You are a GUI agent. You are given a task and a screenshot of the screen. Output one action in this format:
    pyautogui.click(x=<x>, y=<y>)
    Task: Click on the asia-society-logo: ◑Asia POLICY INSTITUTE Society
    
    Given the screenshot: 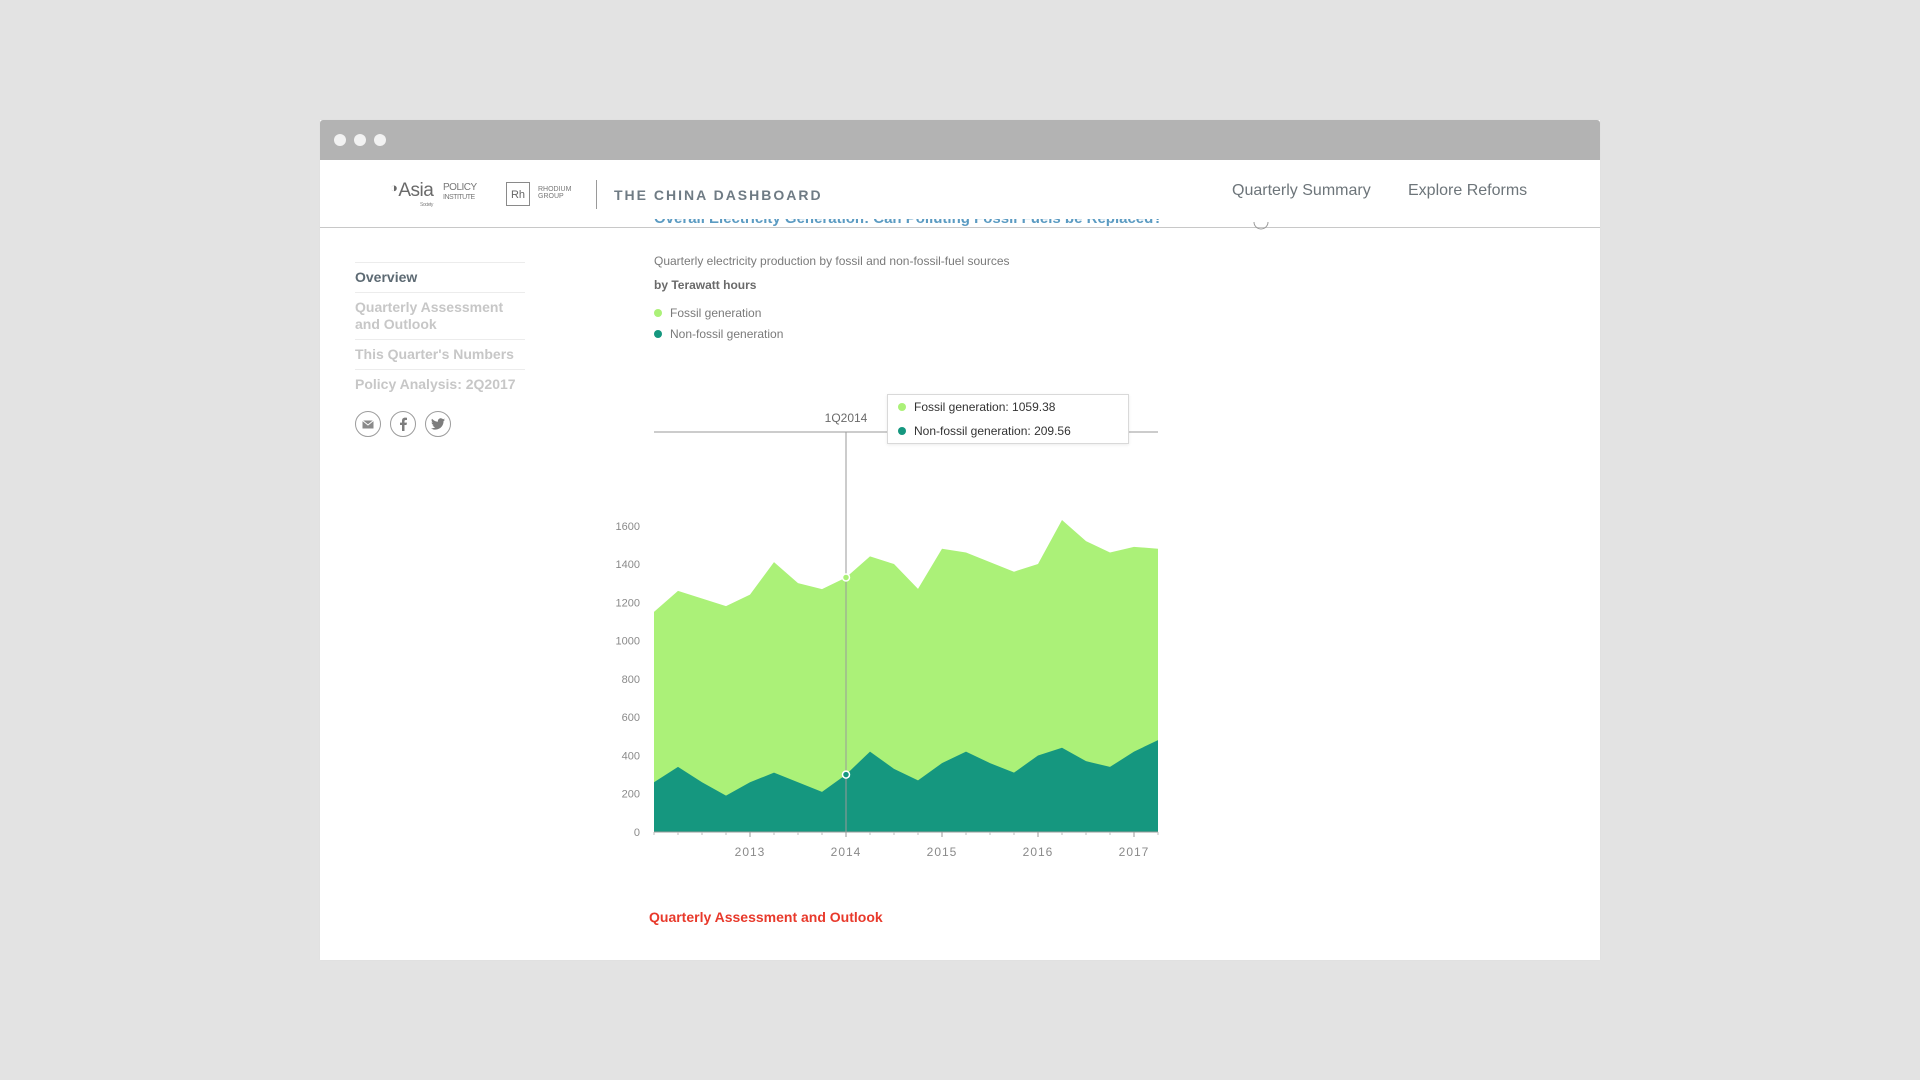 What is the action you would take?
    pyautogui.click(x=433, y=194)
    